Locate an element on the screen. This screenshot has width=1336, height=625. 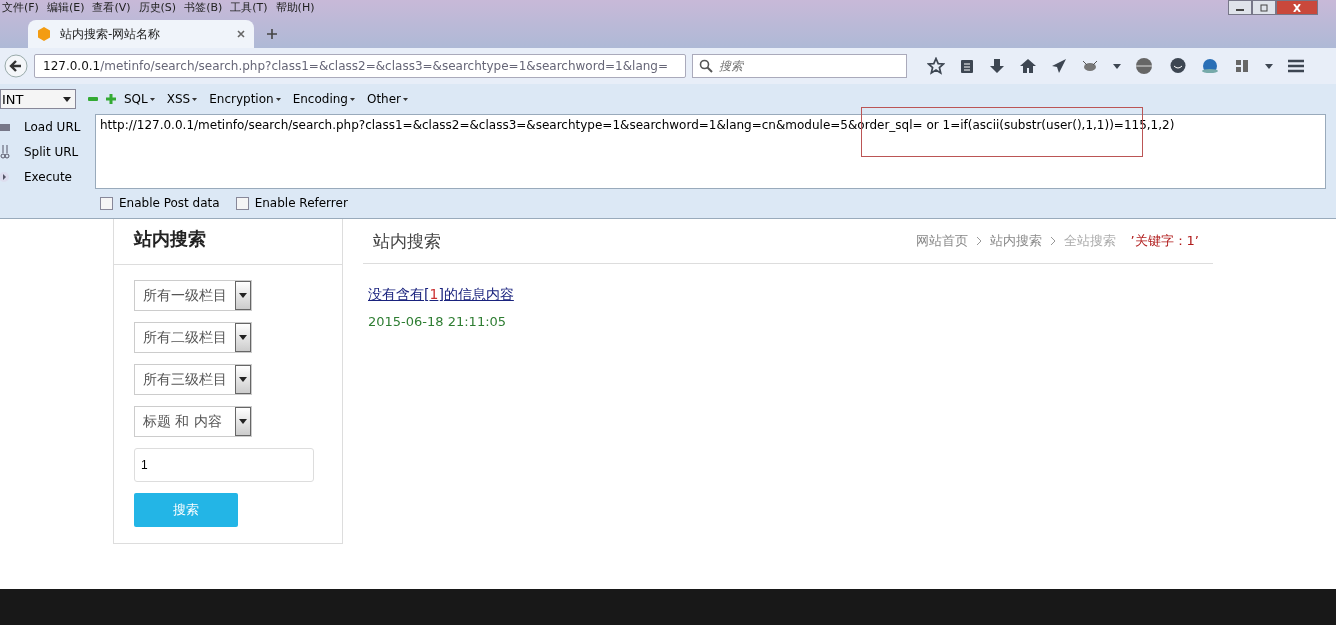
minimize-button is located at coordinates (1240, 7).